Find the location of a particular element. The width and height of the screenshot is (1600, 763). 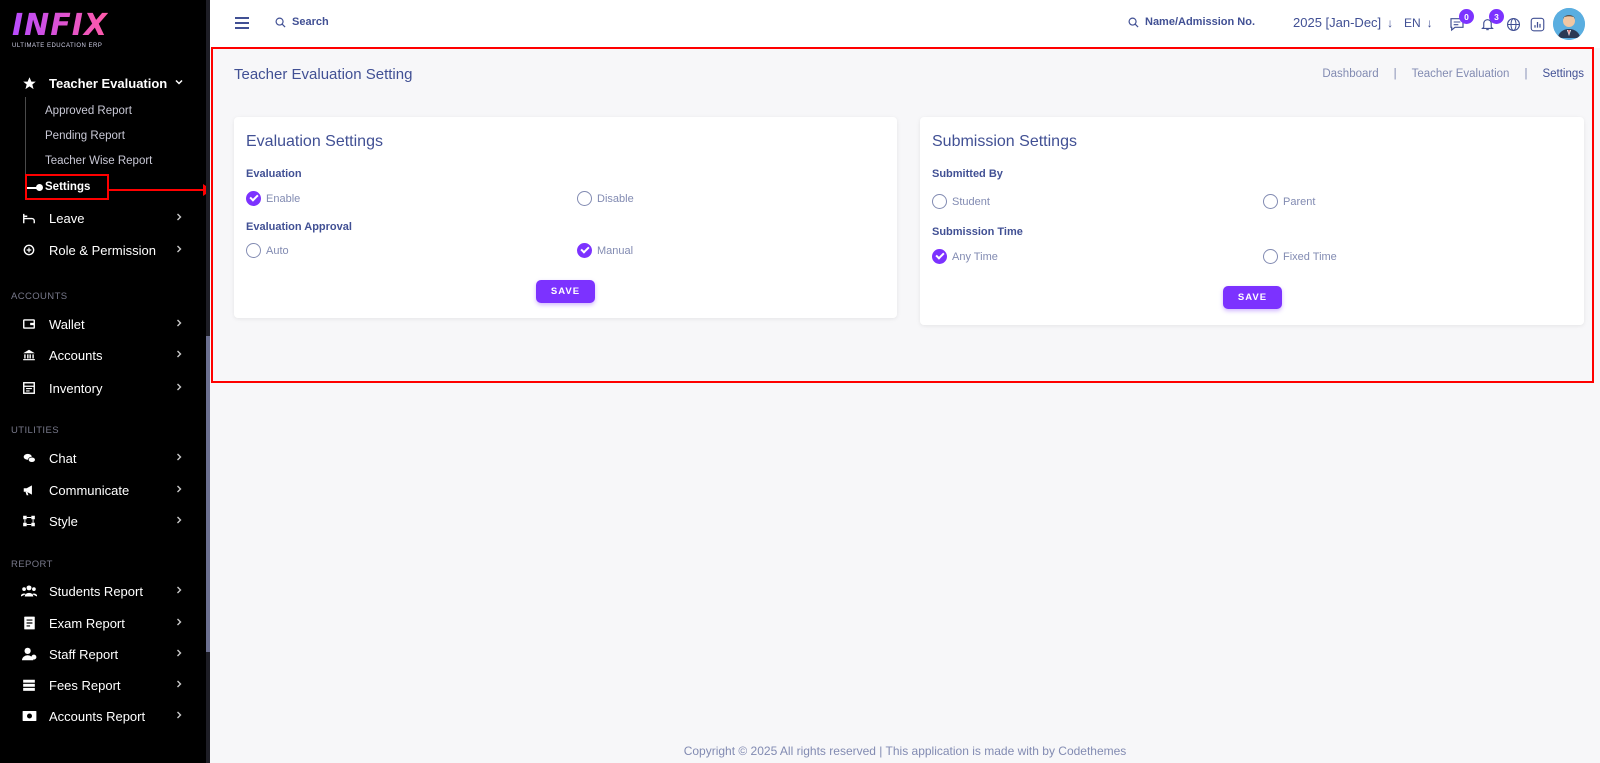

sidebar-item-label: Communicate is located at coordinates (89, 490).